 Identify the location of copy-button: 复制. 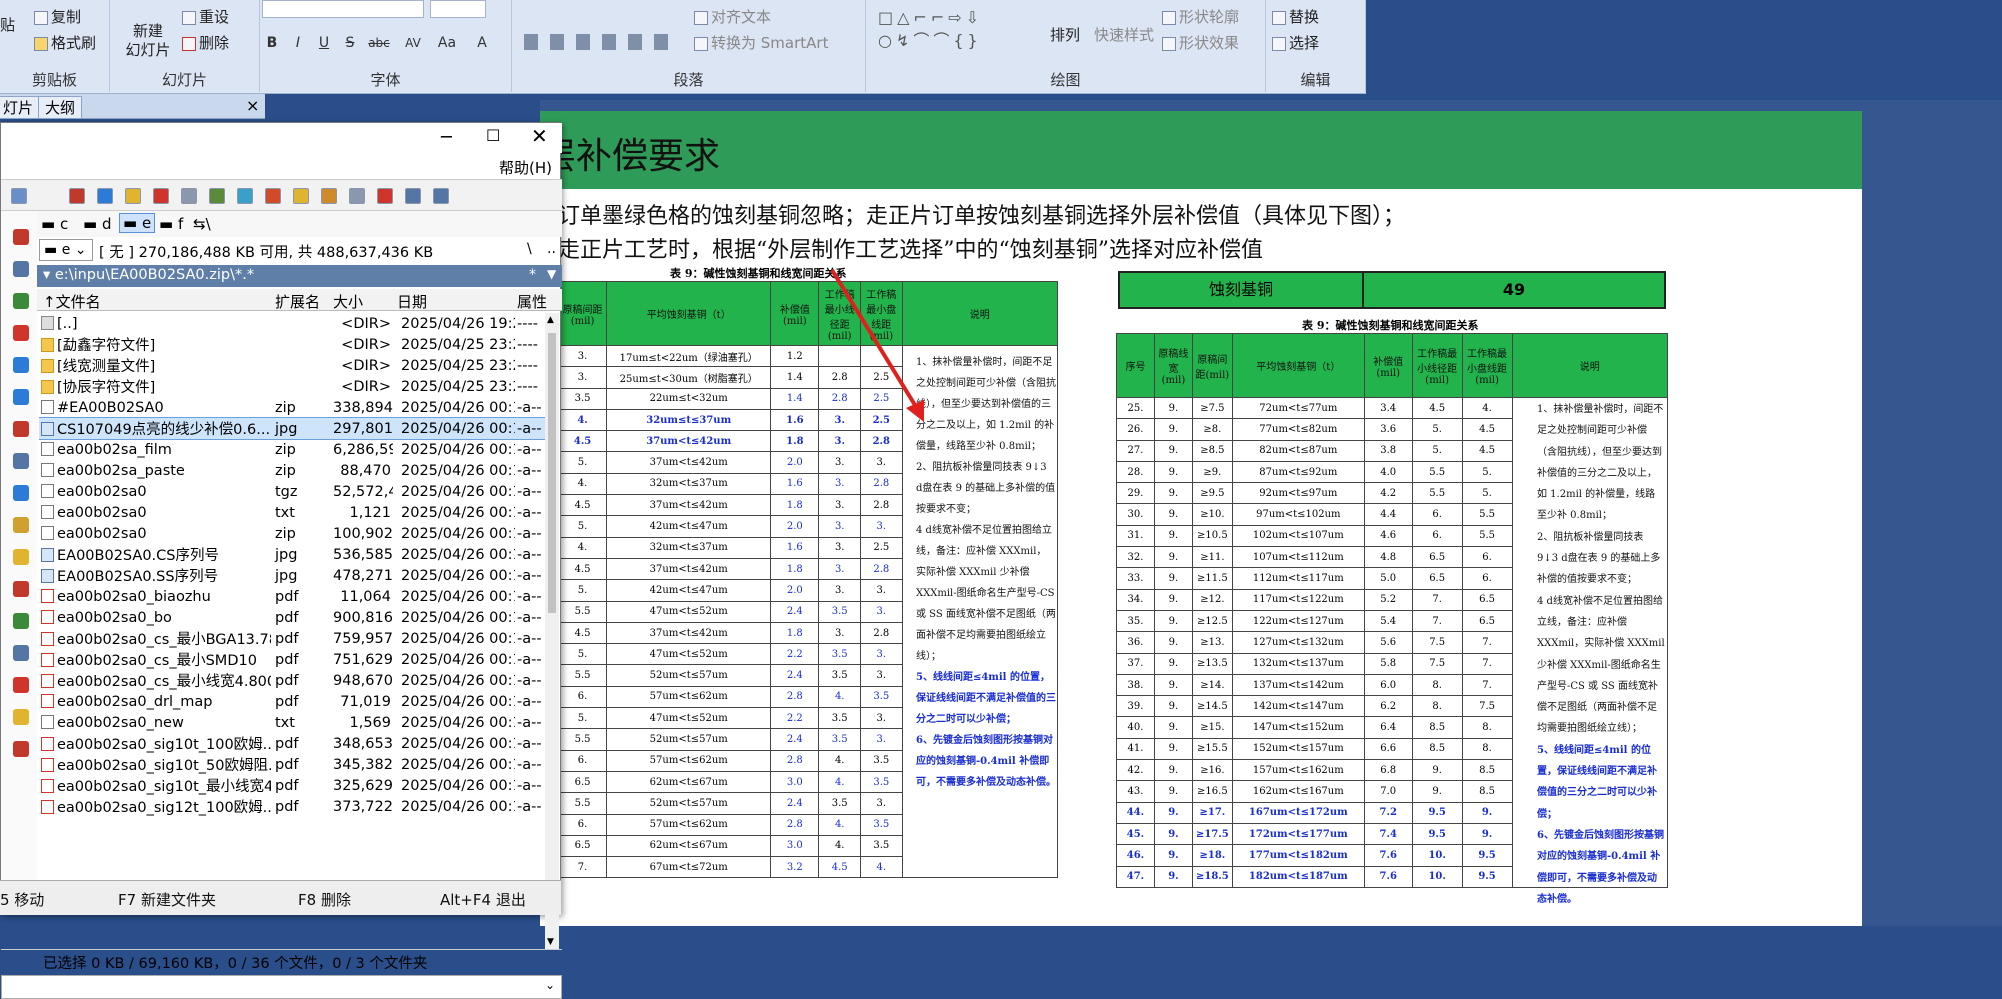
(57, 16).